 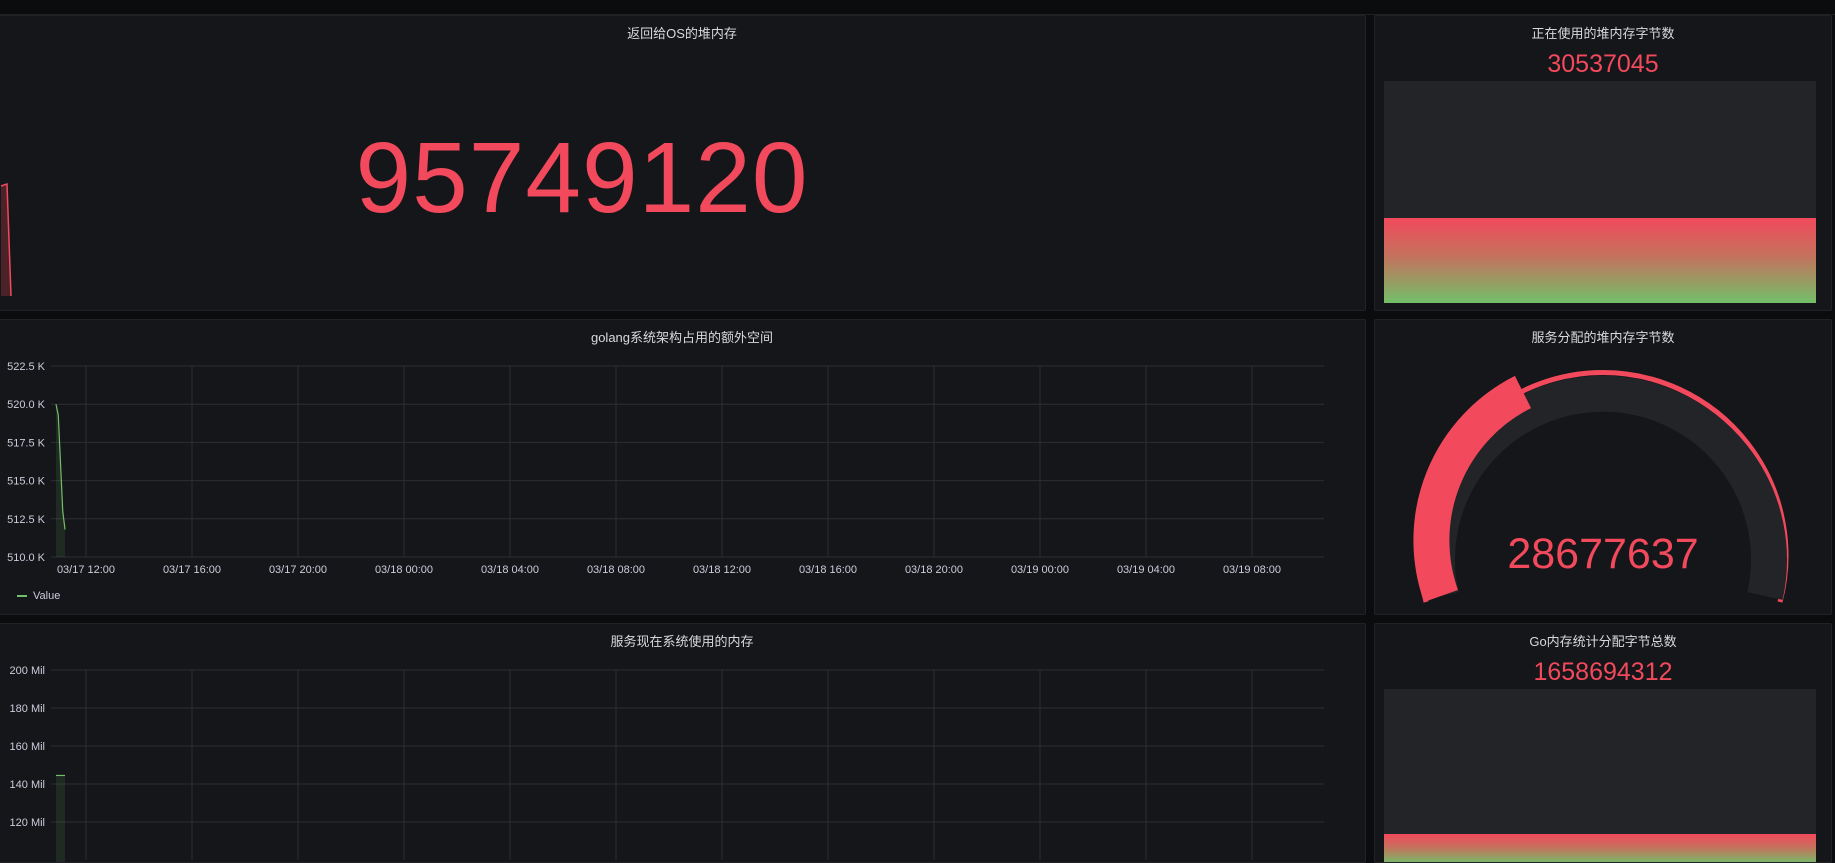 What do you see at coordinates (26, 558) in the screenshot?
I see `y-tick-label: 510.0 K` at bounding box center [26, 558].